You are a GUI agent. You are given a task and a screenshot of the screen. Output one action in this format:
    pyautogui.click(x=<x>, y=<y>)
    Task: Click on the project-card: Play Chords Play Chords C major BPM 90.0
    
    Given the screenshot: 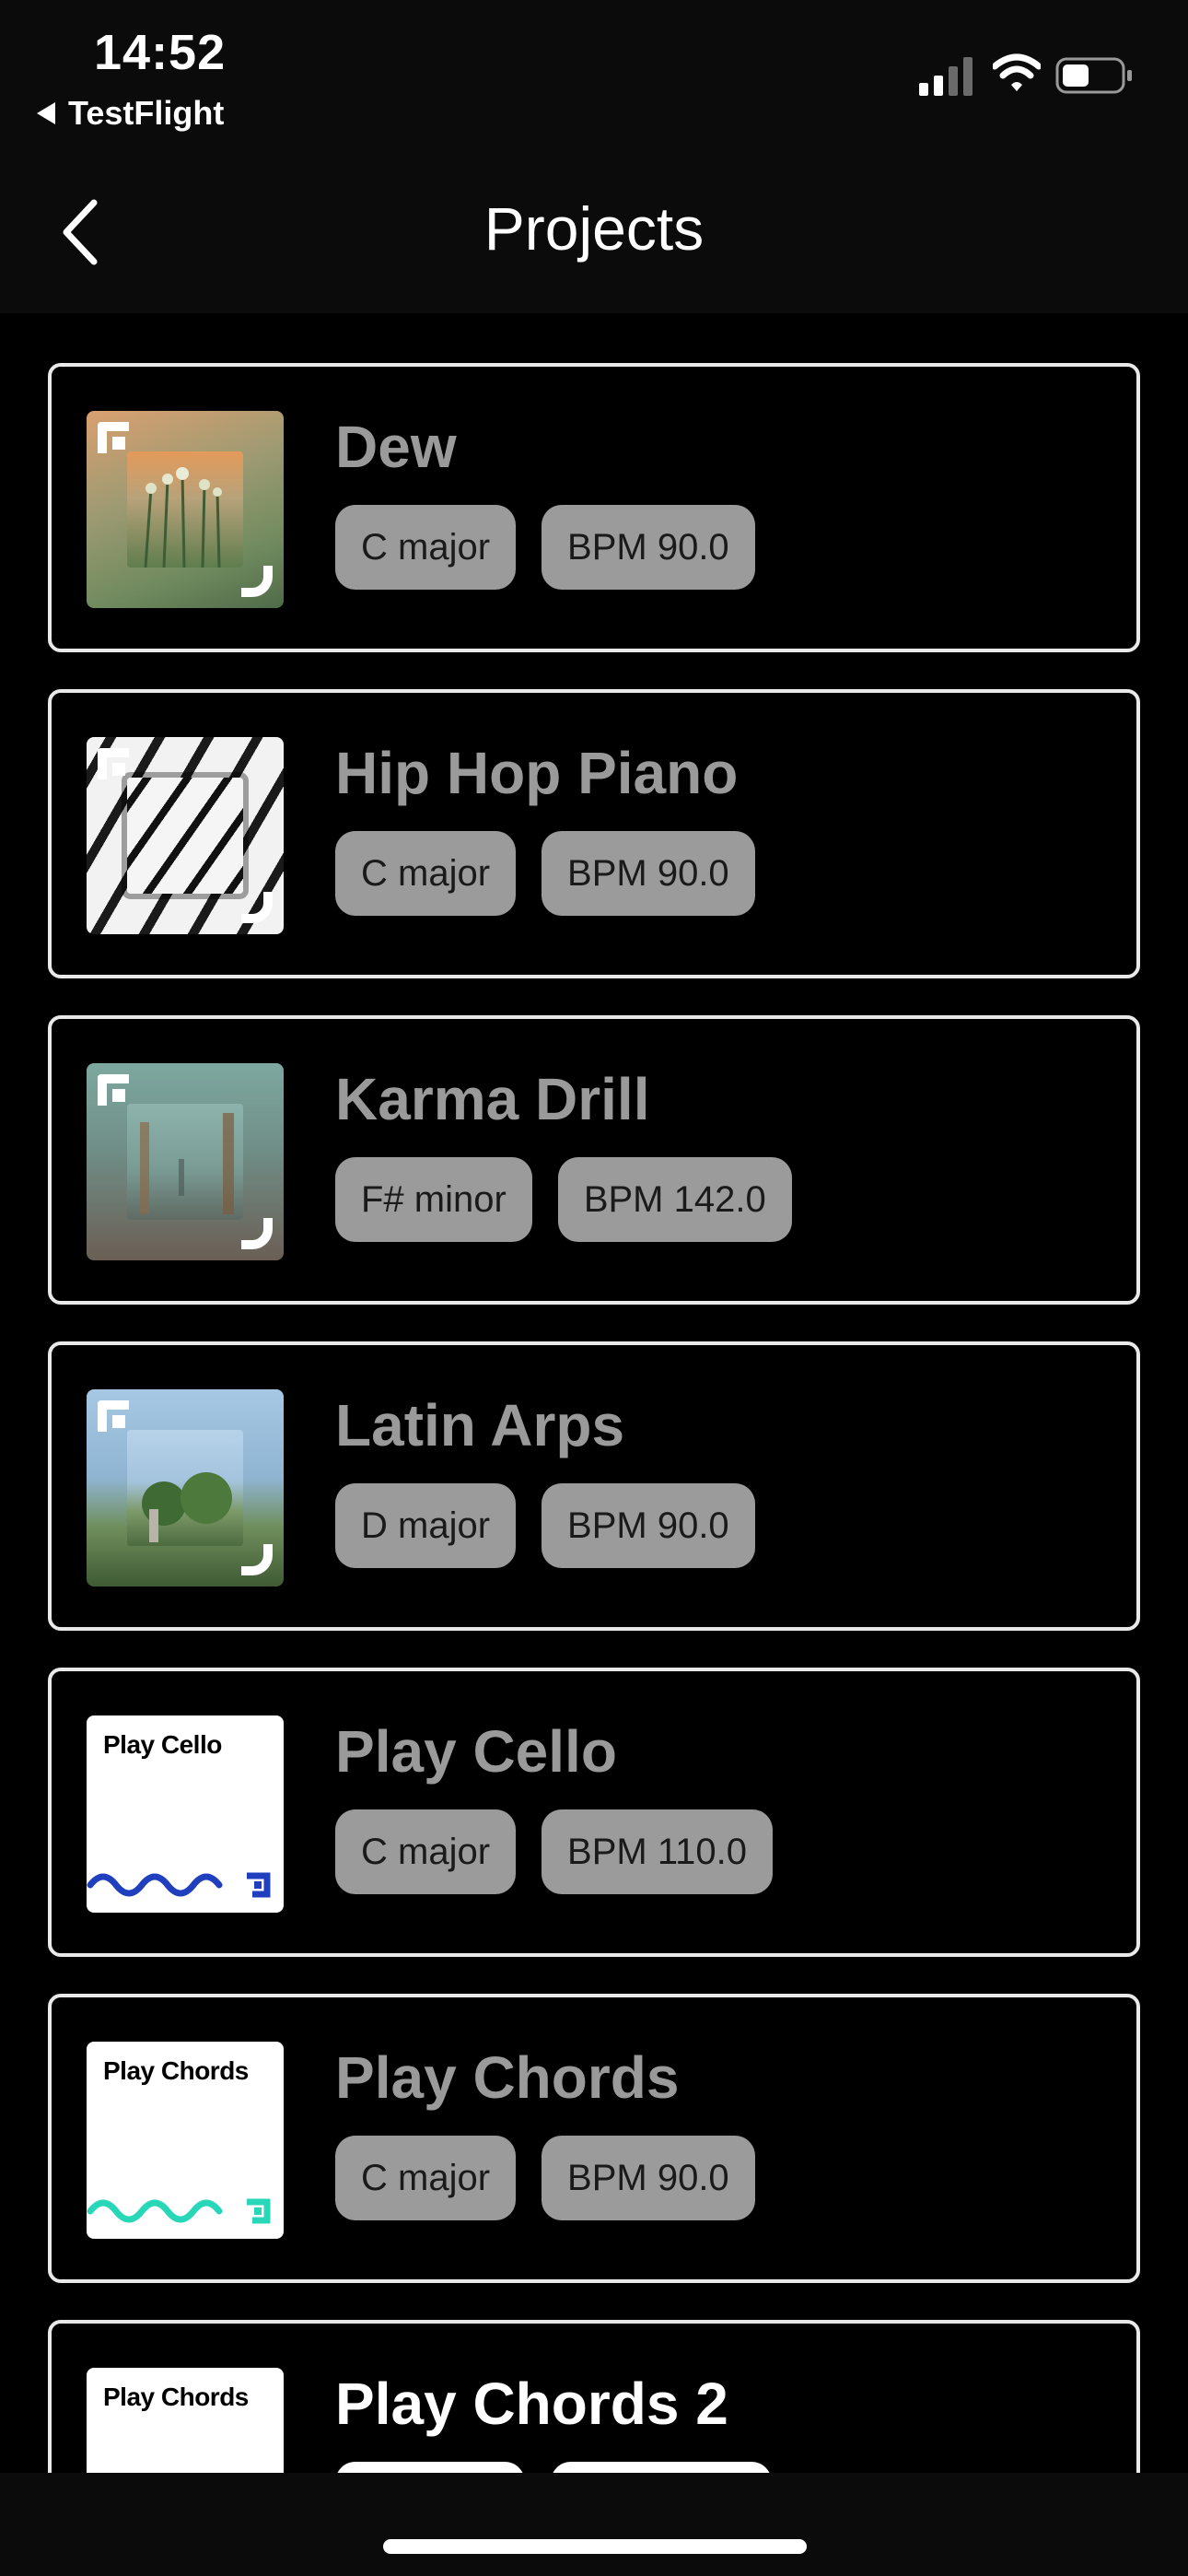 What is the action you would take?
    pyautogui.click(x=594, y=2138)
    